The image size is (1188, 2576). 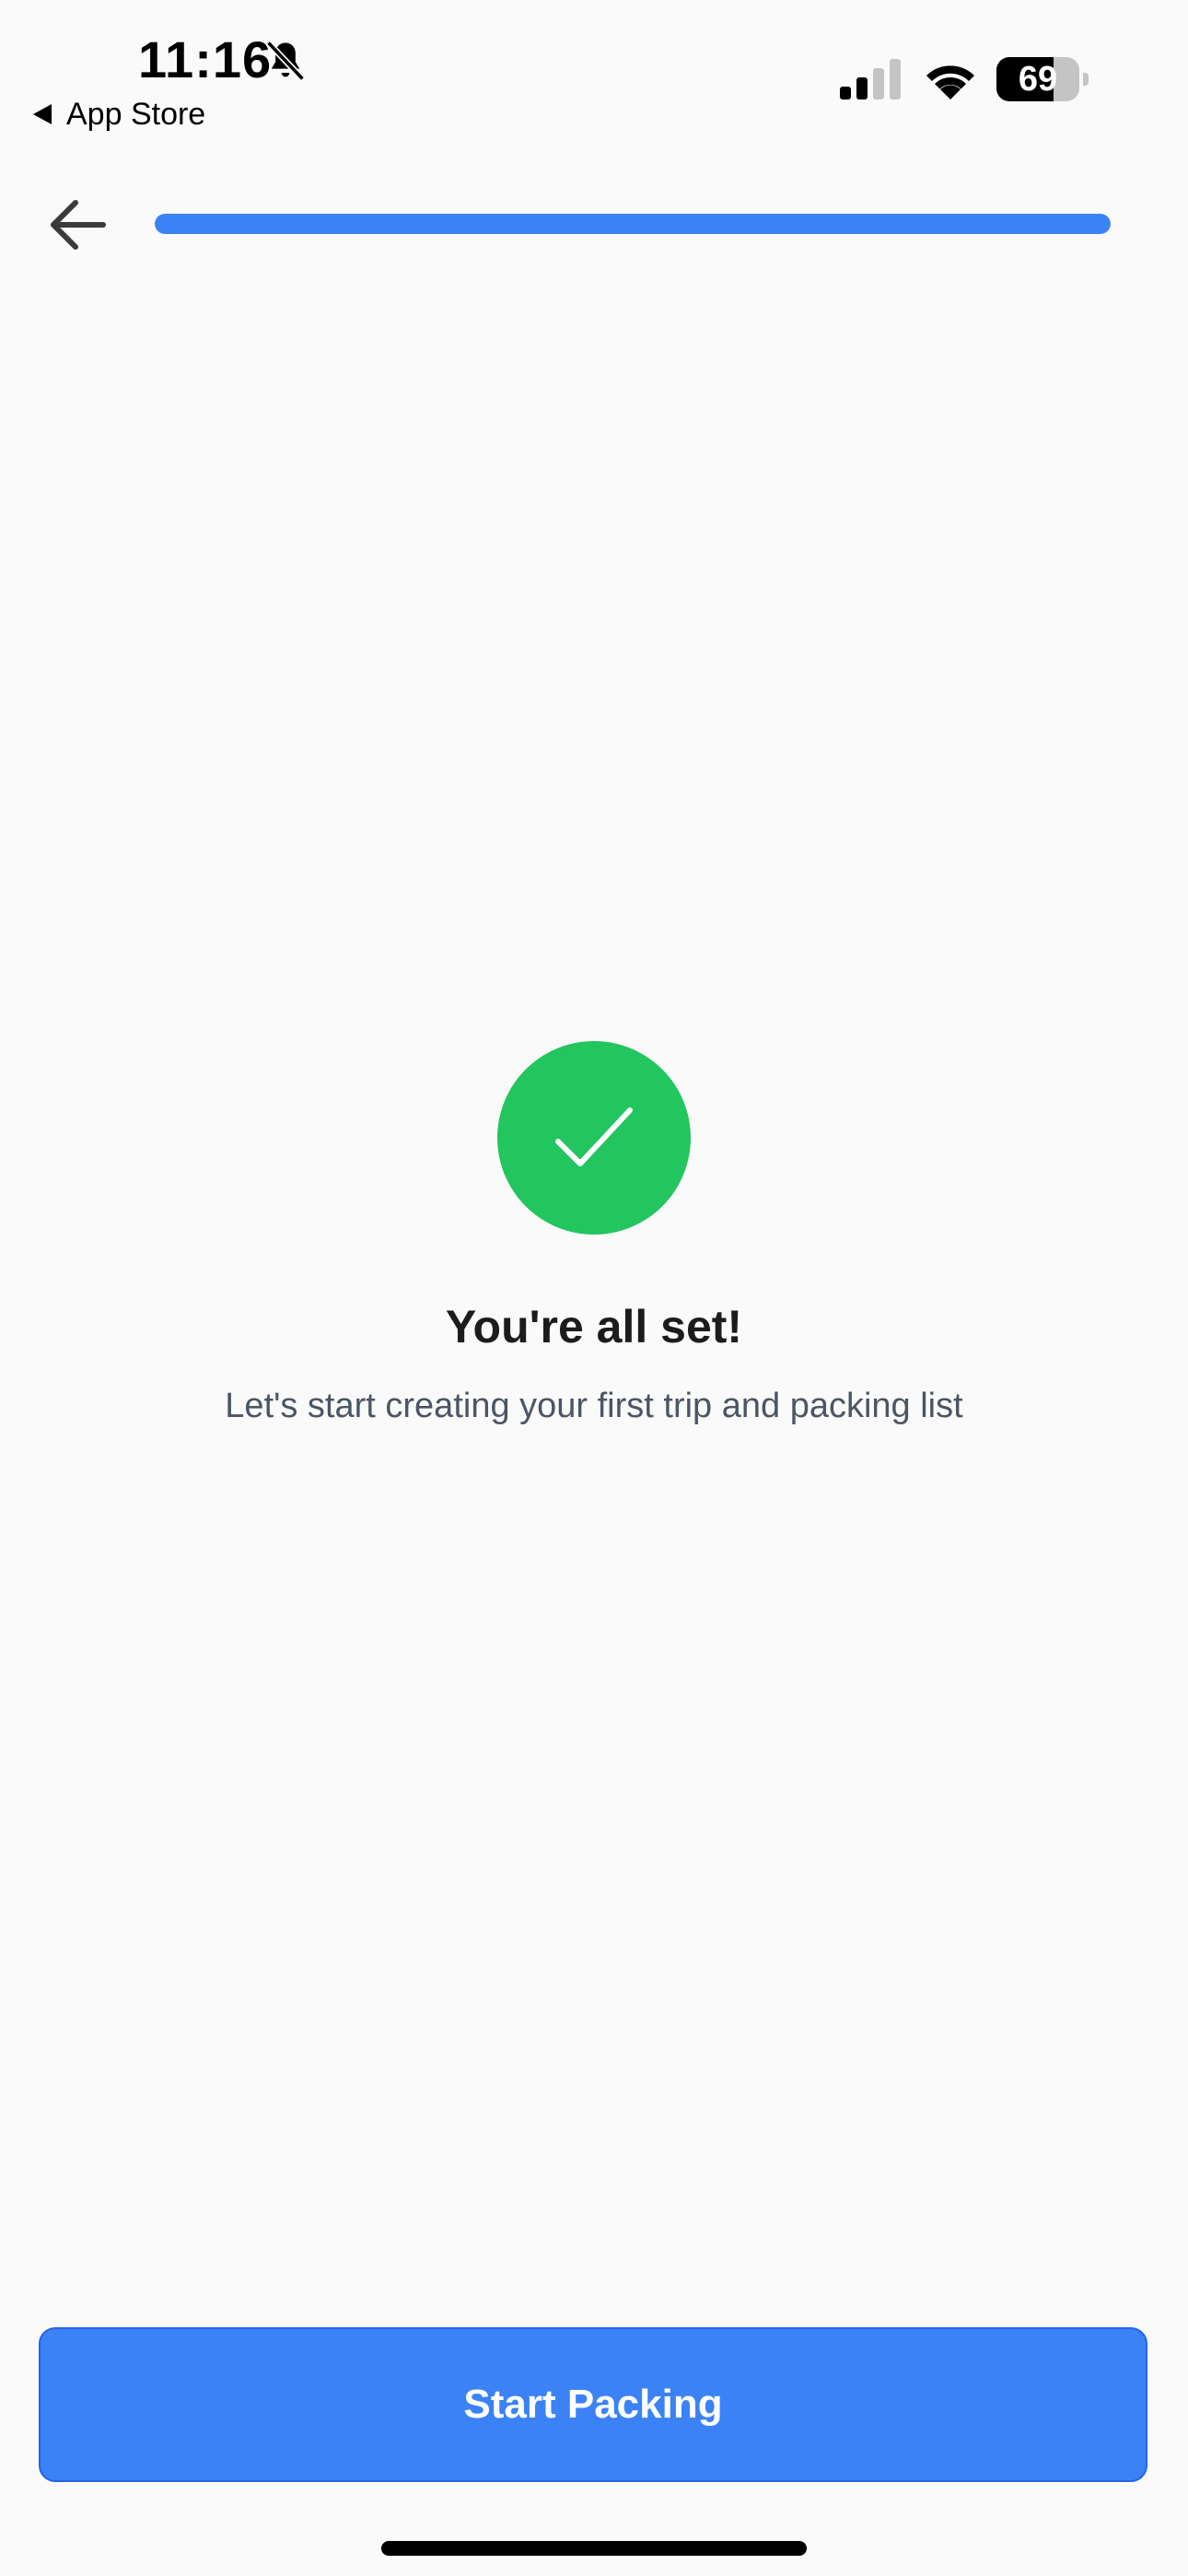 I want to click on status-time: 11:16, so click(x=205, y=59).